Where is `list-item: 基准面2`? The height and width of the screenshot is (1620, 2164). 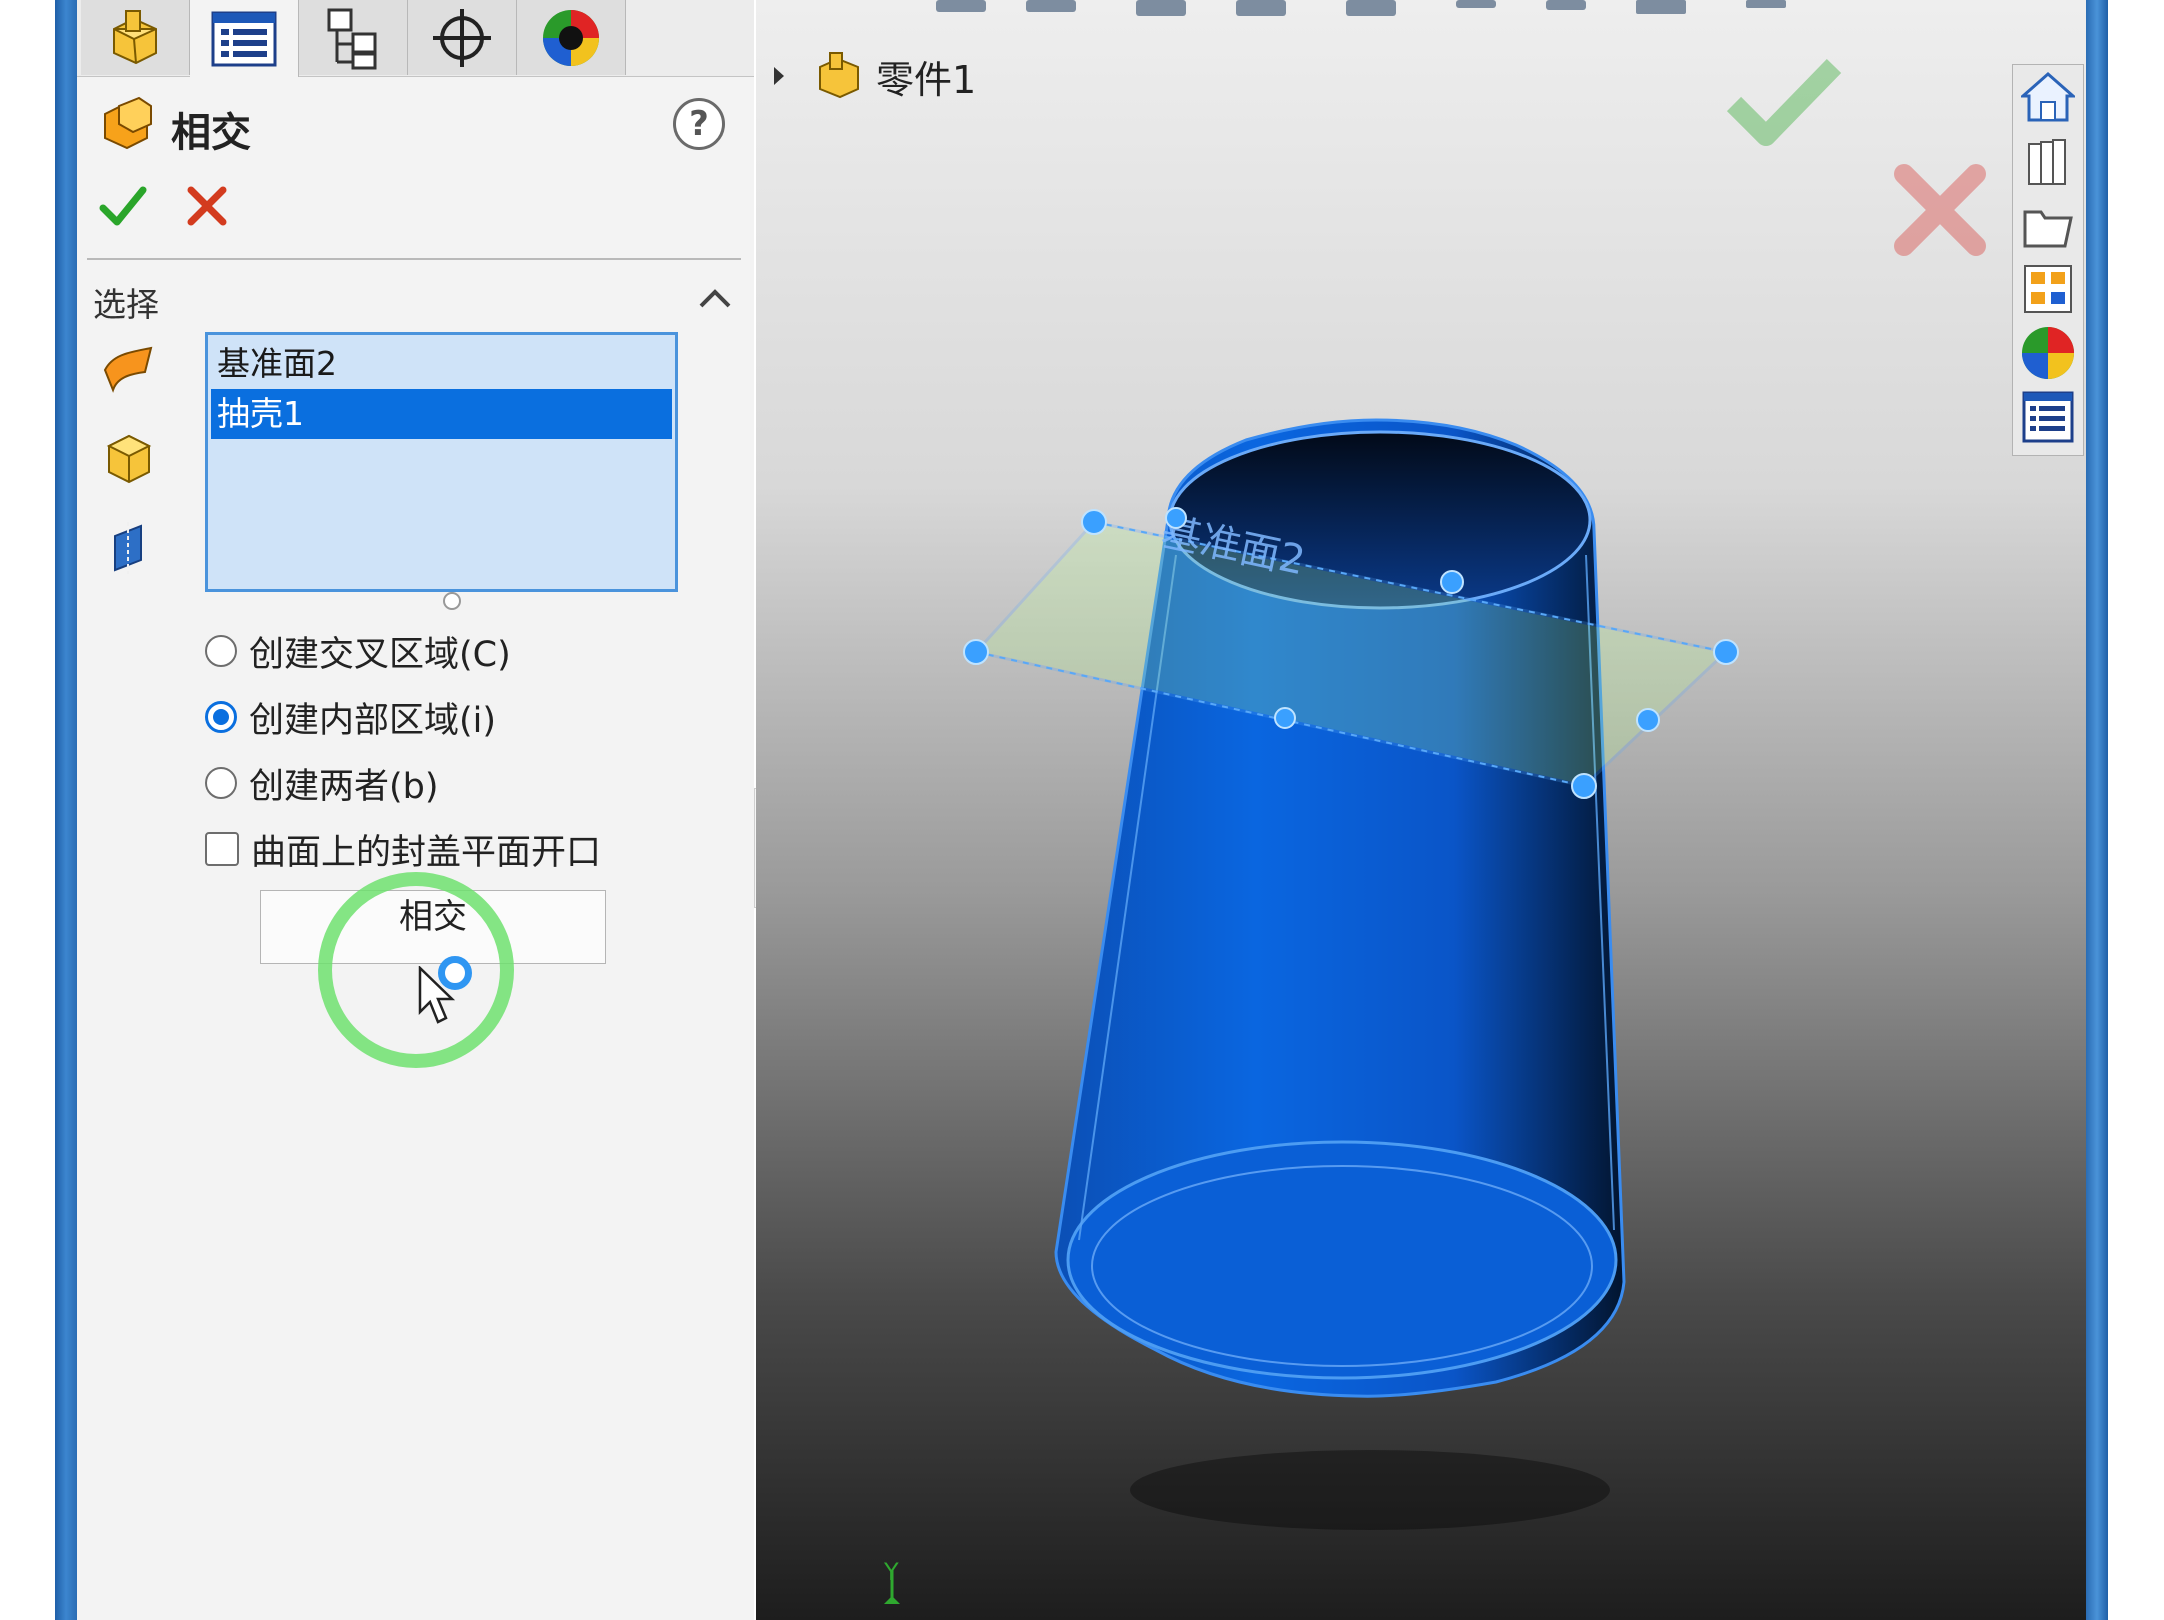
list-item: 基准面2 is located at coordinates (441, 364).